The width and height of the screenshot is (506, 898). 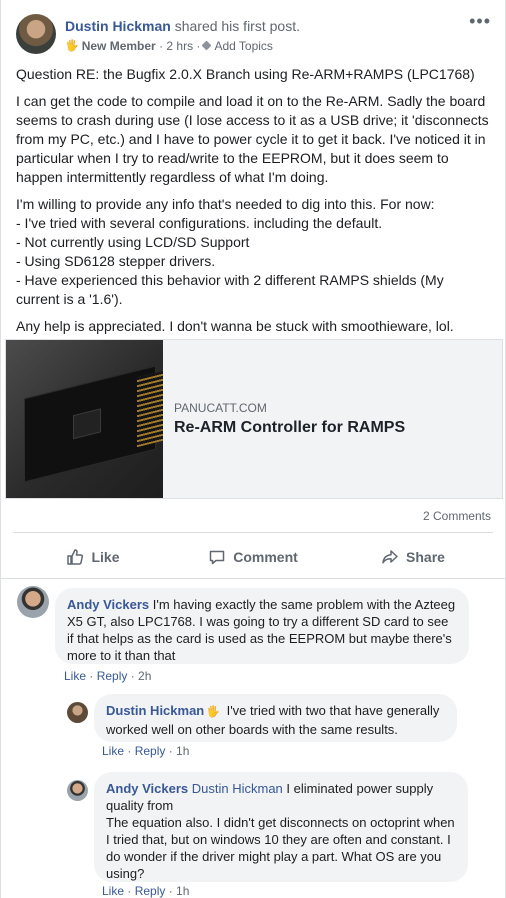 I want to click on comment-label: Comment, so click(x=265, y=557).